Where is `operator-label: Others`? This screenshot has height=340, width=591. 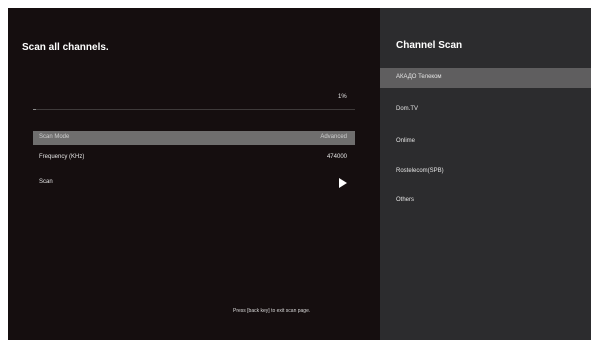
operator-label: Others is located at coordinates (405, 200).